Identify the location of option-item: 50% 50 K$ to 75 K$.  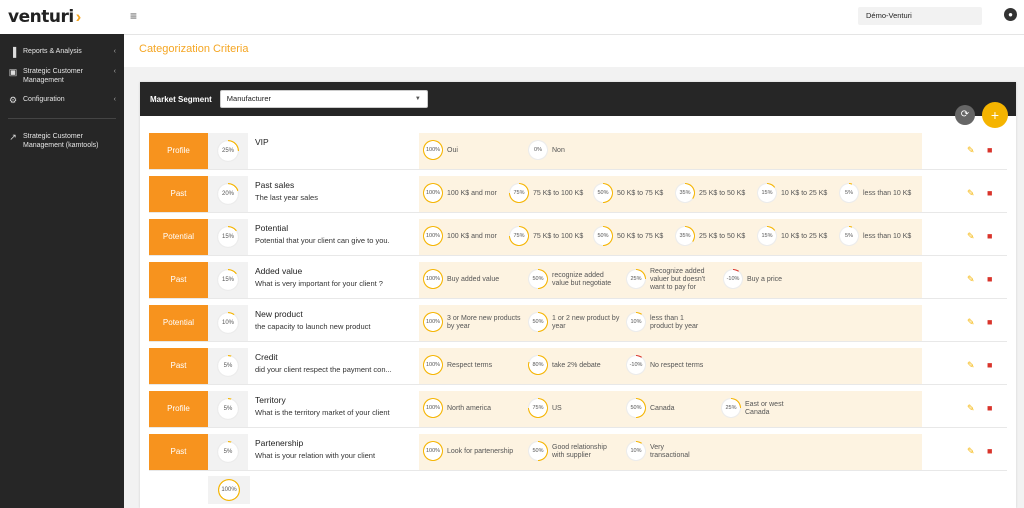
(632, 194).